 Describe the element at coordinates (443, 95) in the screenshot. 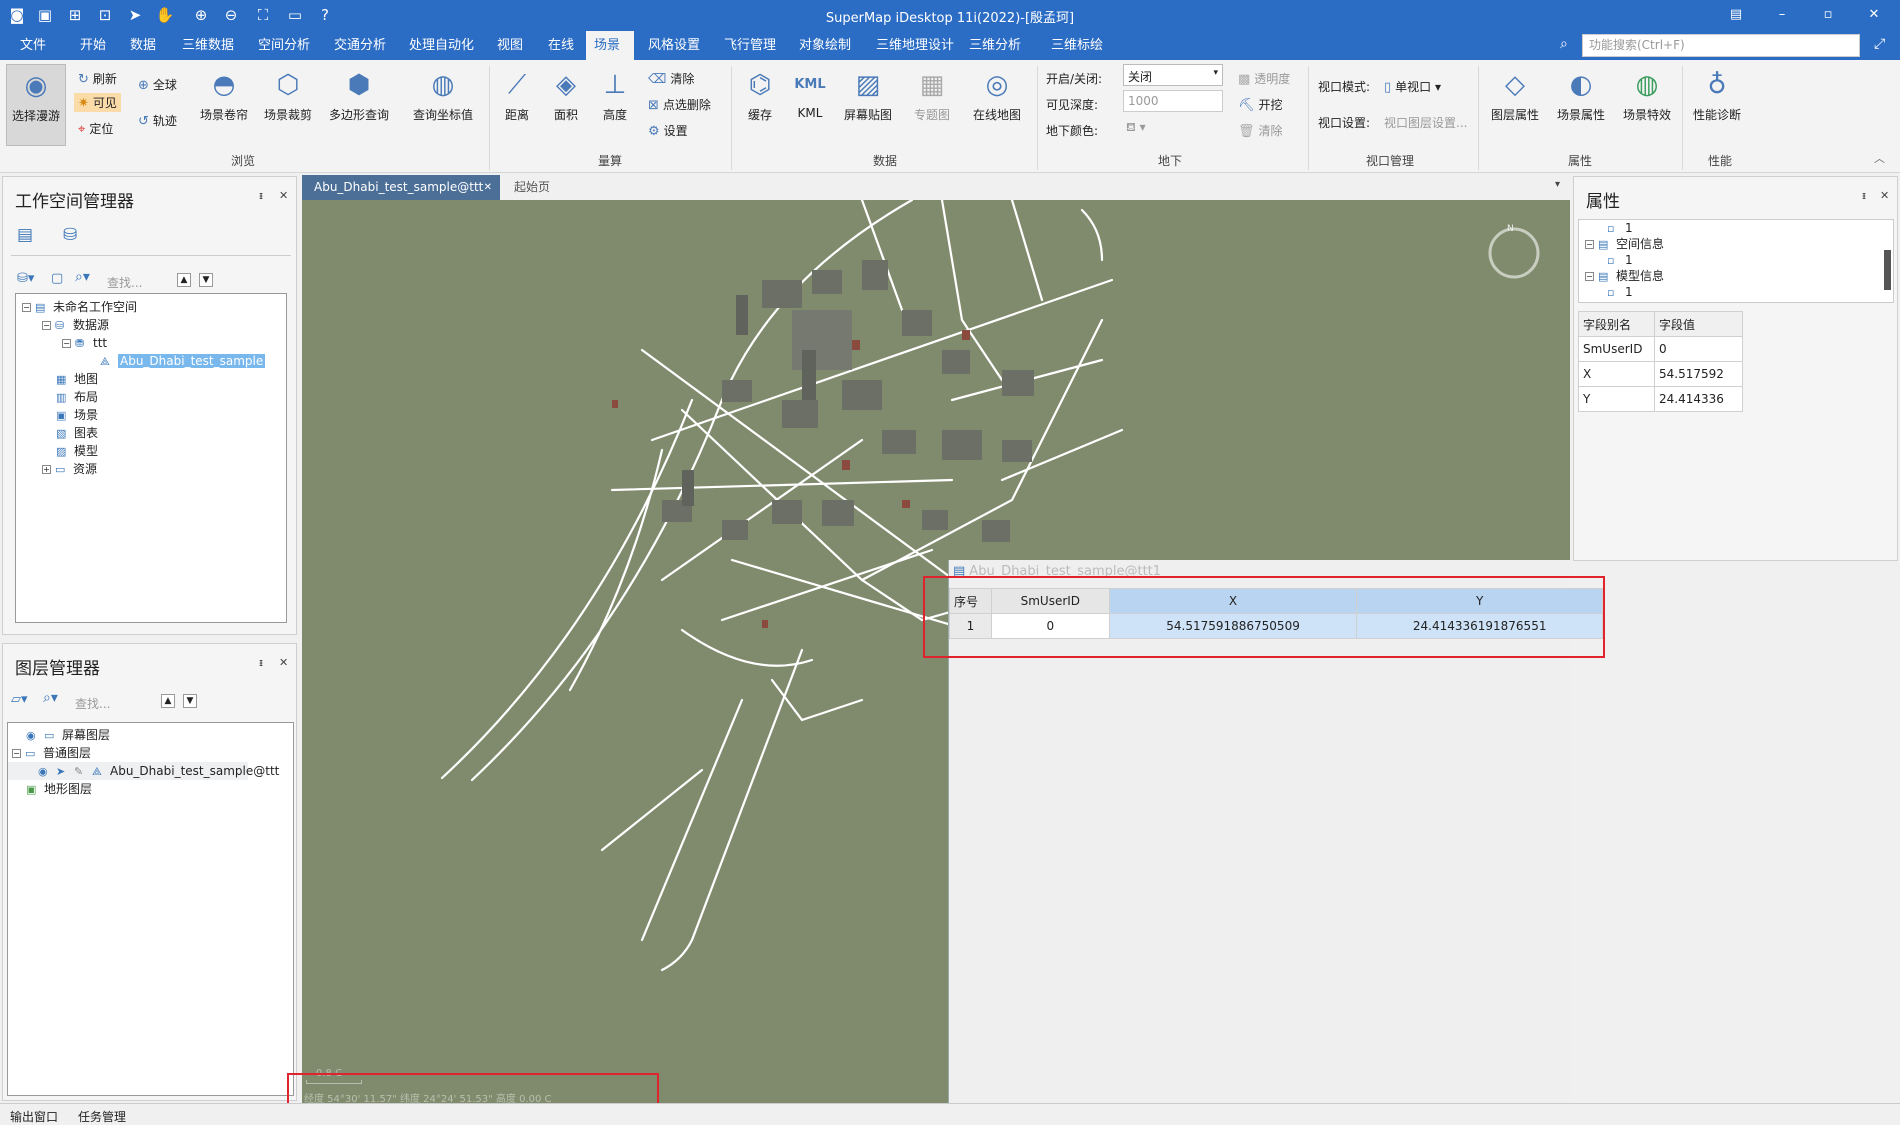

I see `query-coordinate-button: ◍ 查询坐标值` at that location.